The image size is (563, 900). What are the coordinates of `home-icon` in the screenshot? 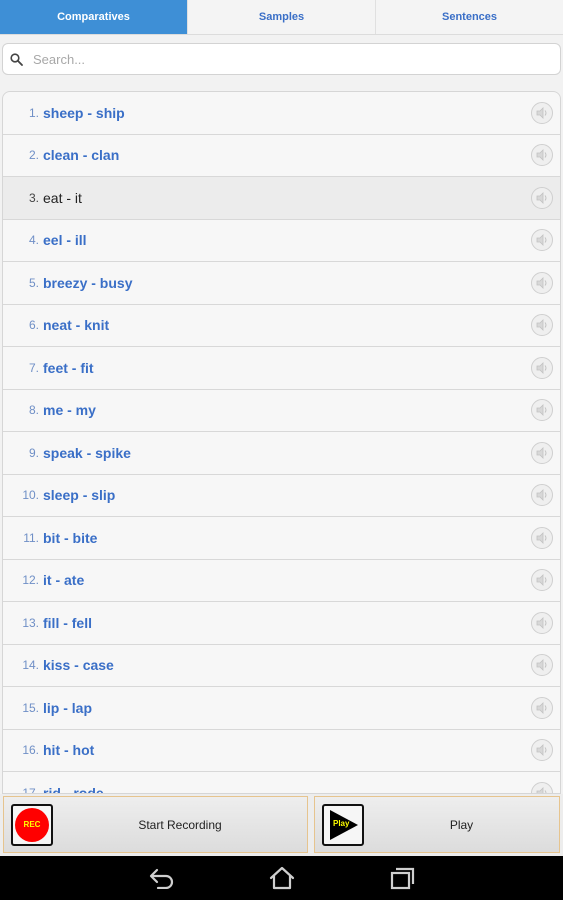 It's located at (282, 878).